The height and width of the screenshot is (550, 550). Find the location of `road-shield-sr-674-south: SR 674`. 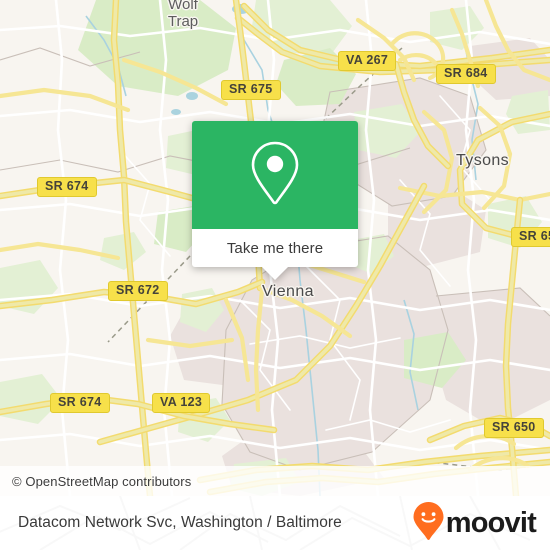

road-shield-sr-674-south: SR 674 is located at coordinates (80, 403).